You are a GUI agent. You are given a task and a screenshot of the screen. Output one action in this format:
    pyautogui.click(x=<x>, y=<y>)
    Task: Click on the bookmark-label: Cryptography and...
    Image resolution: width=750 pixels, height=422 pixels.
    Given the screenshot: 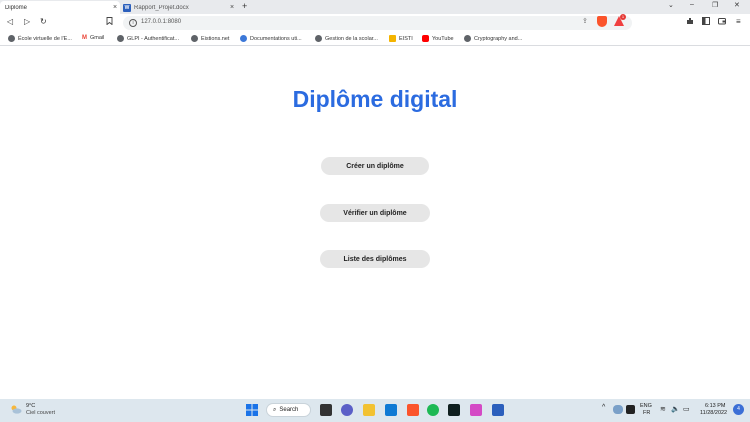 What is the action you would take?
    pyautogui.click(x=498, y=38)
    